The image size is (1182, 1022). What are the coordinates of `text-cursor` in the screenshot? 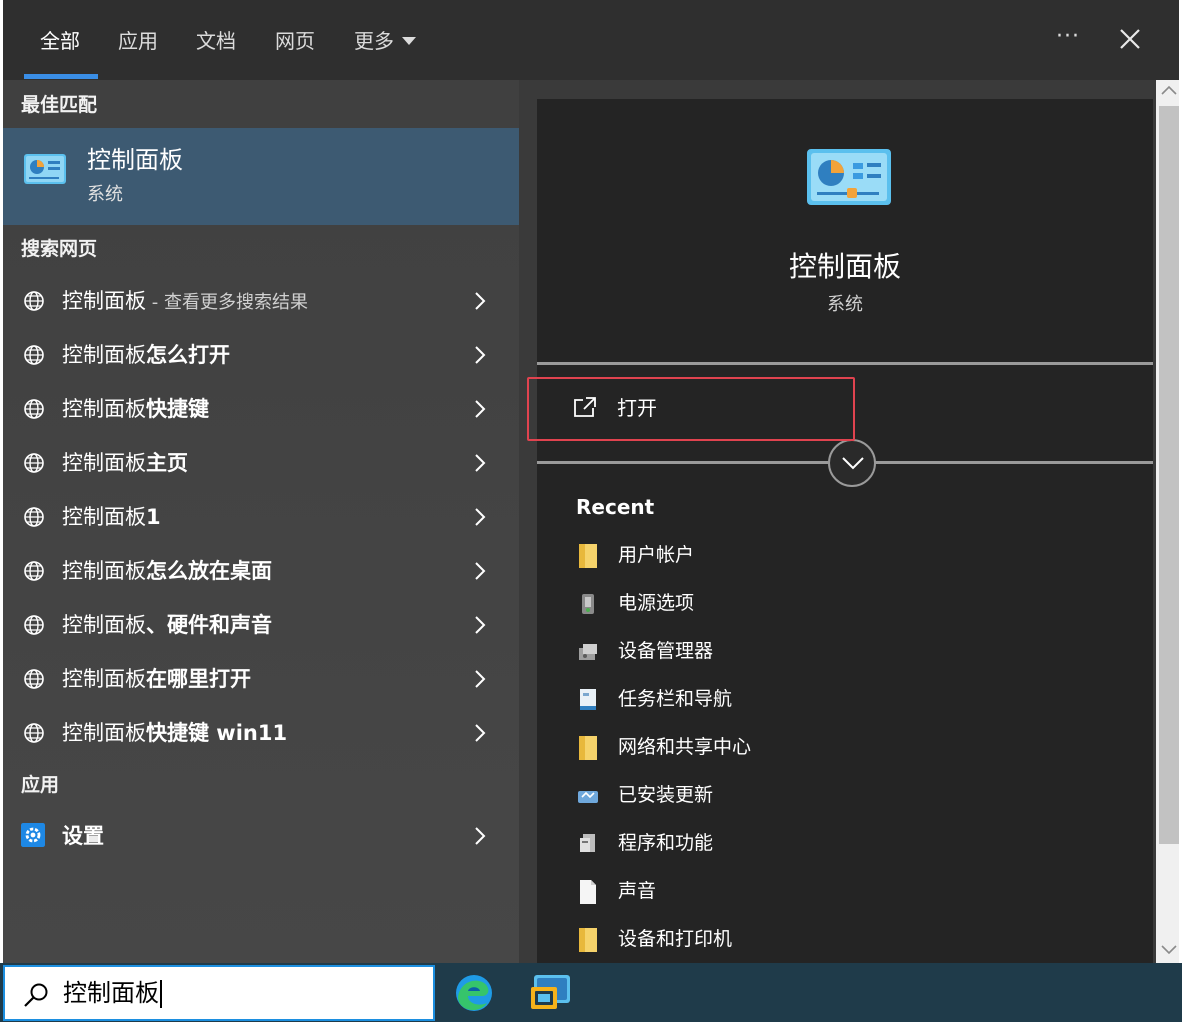 It's located at (161, 994).